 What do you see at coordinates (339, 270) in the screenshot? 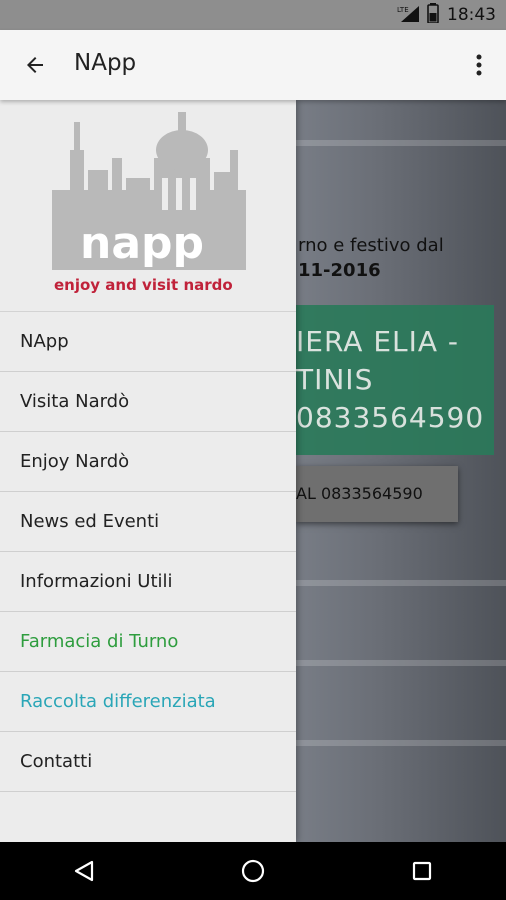
I see `duty-date-range: 11-2016` at bounding box center [339, 270].